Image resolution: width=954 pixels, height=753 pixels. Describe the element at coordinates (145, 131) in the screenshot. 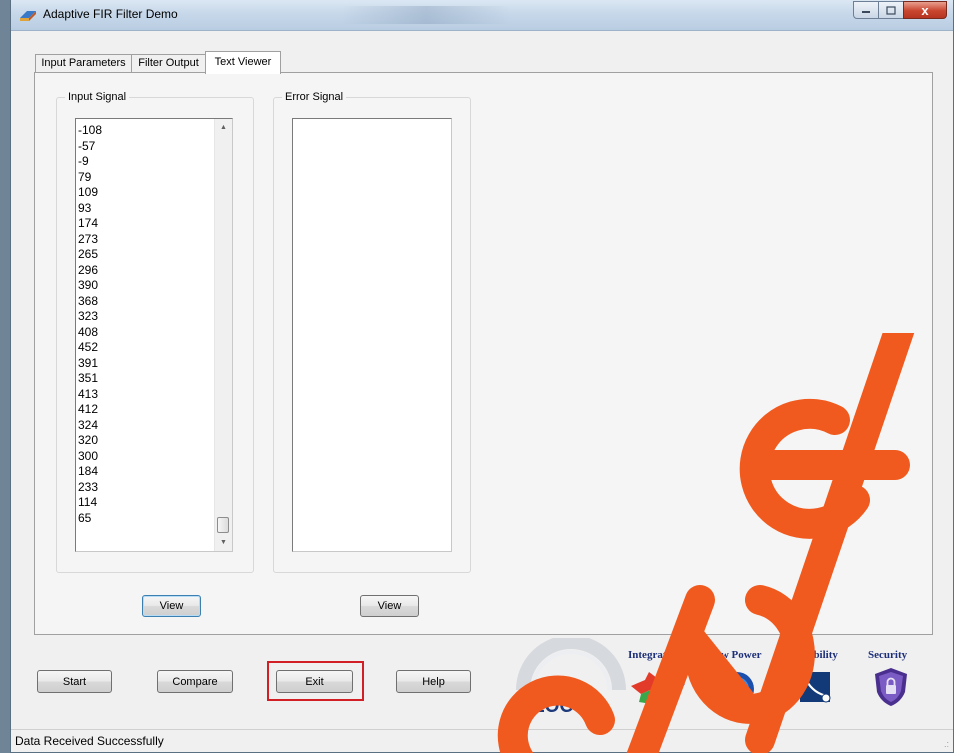

I see `list-item: -108` at that location.